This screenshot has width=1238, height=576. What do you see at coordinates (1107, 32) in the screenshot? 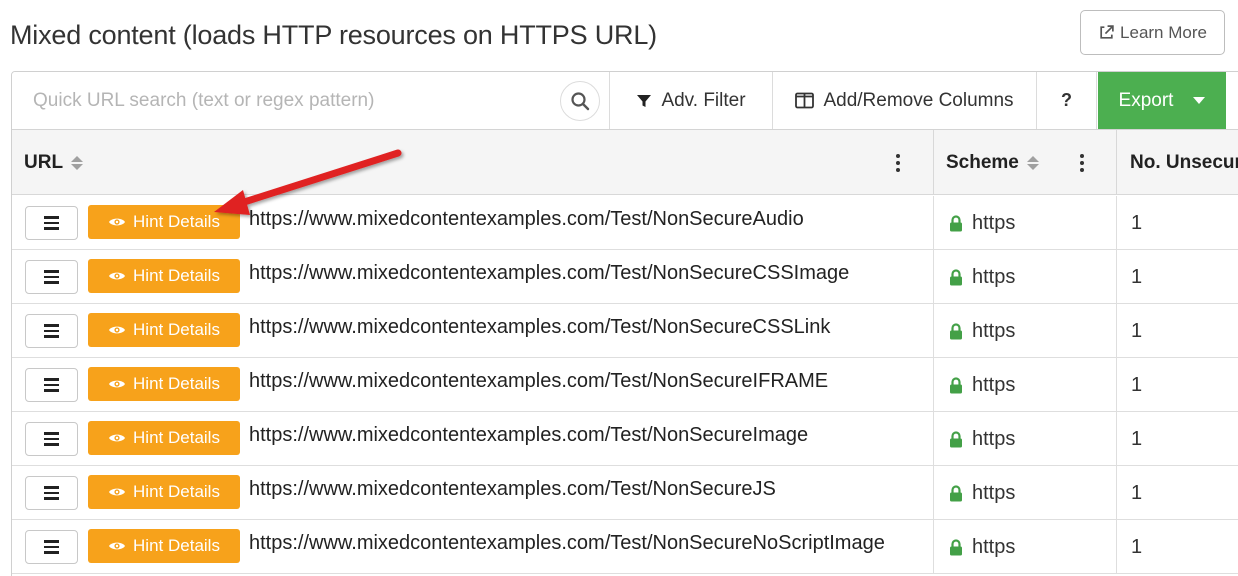
I see `external-link-icon` at bounding box center [1107, 32].